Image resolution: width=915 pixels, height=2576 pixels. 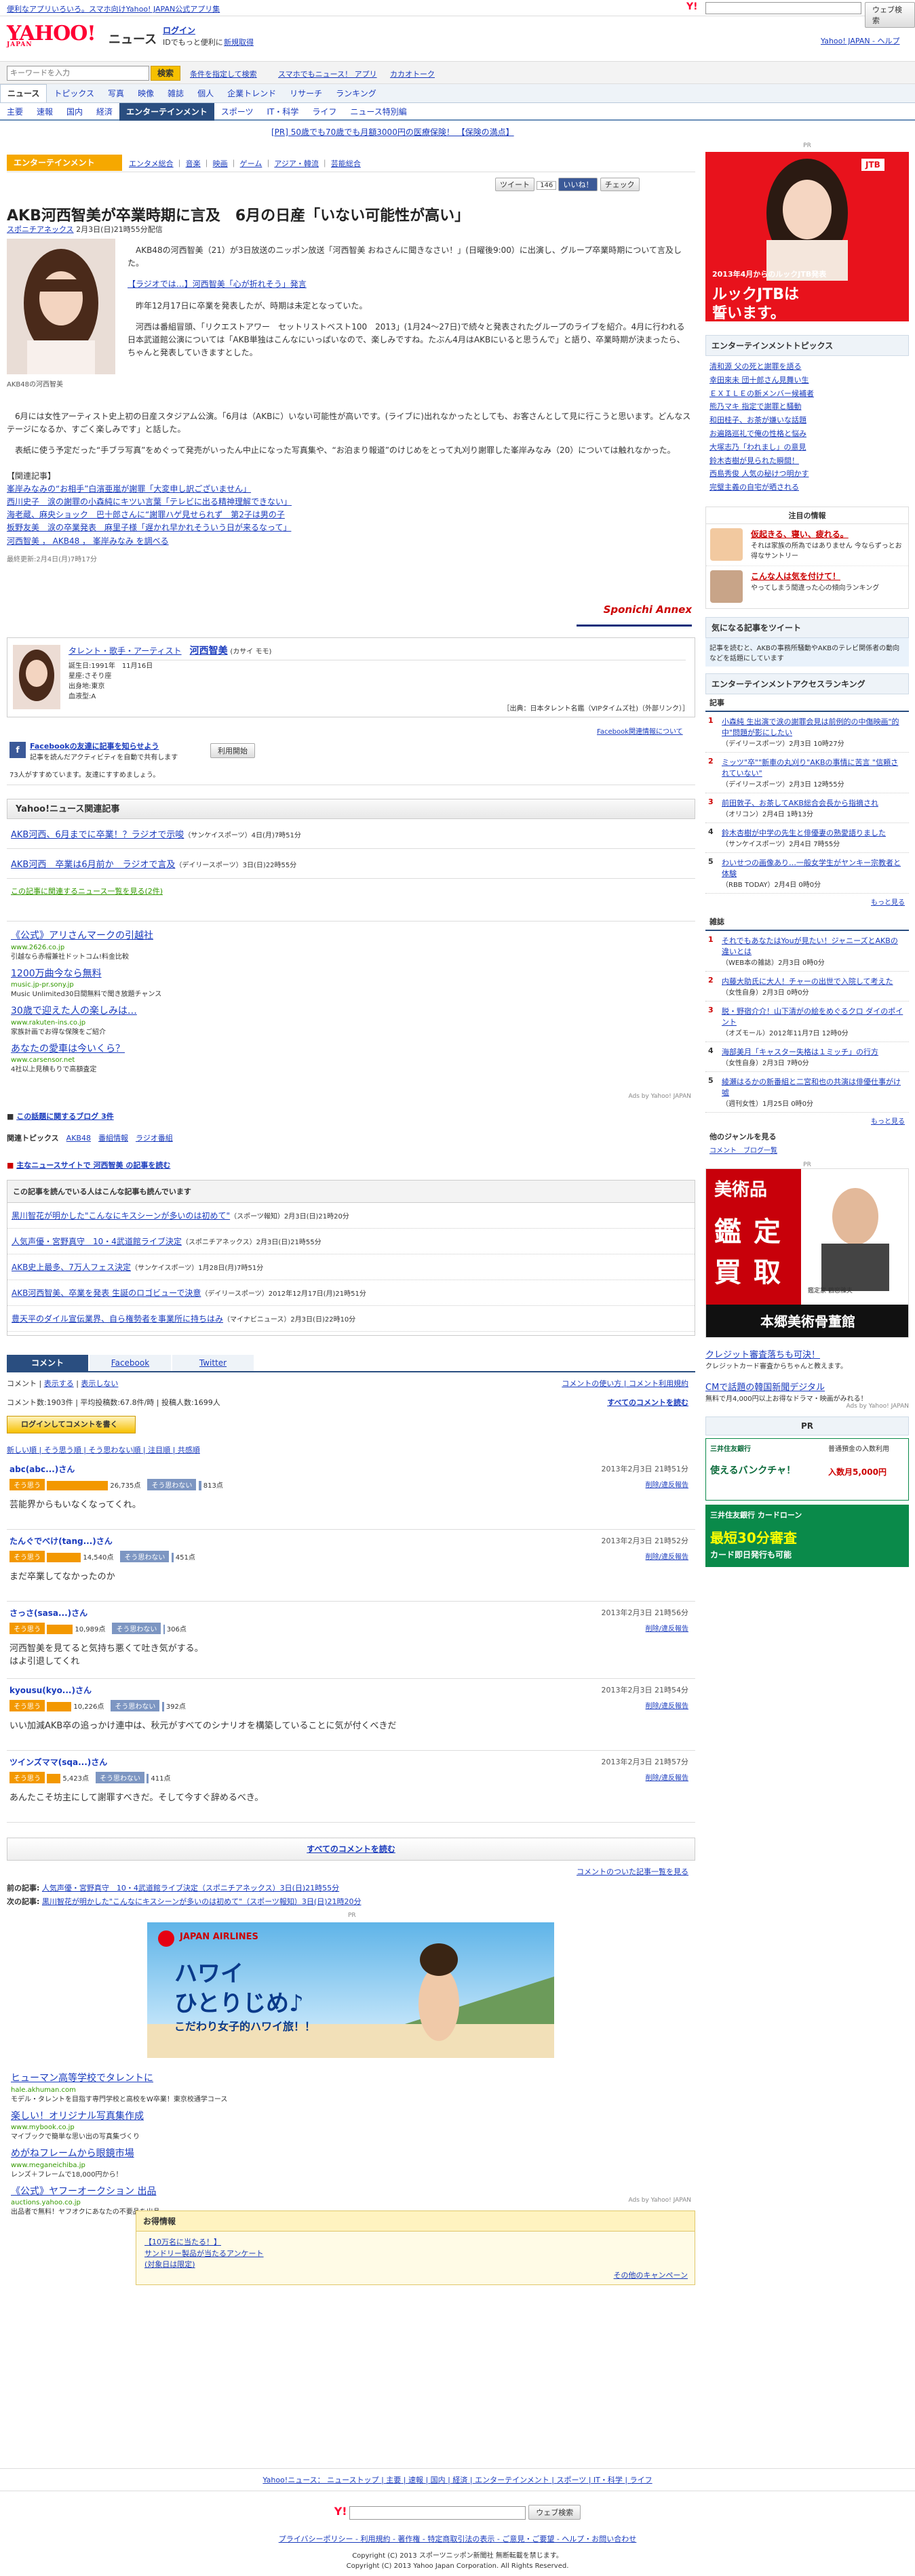 What do you see at coordinates (209, 651) in the screenshot?
I see `talent-name: 河西智美` at bounding box center [209, 651].